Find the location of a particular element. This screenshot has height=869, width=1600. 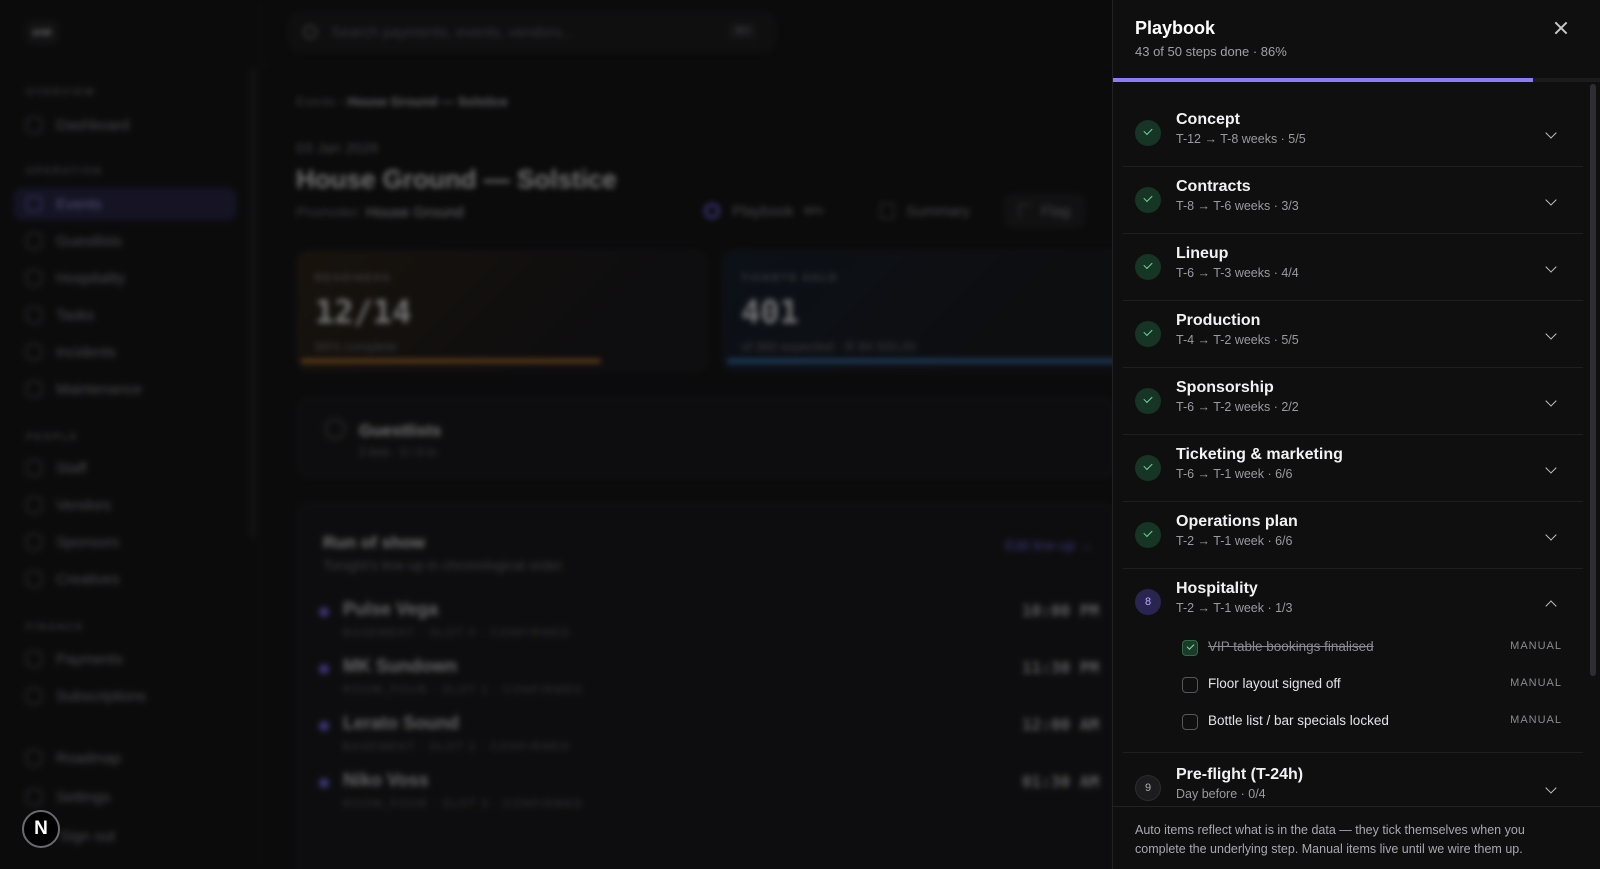

sidebar-item-sponsors: Sponsors is located at coordinates (125, 542).